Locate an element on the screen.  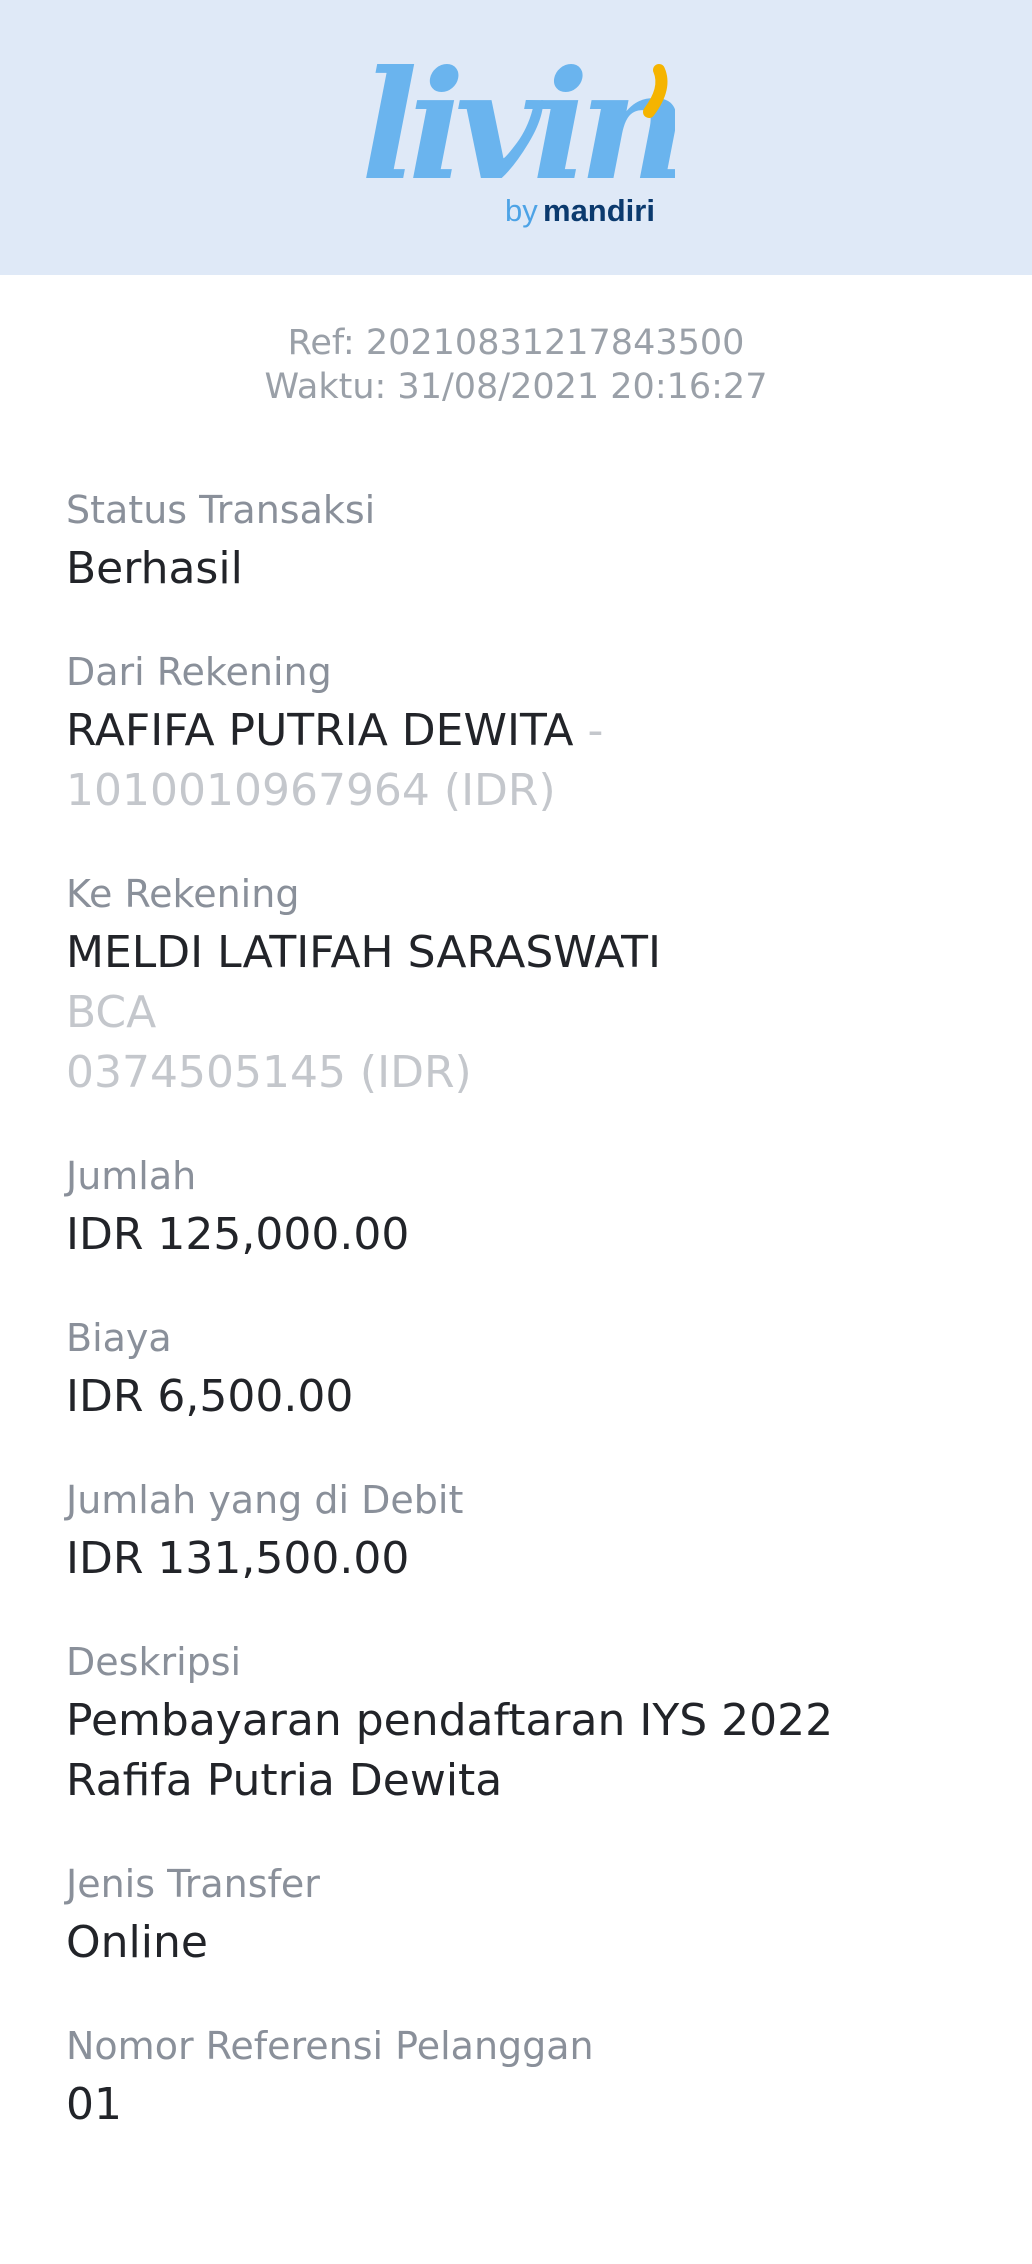
livin-by-mandiri-logo: livin' by mandiri is located at coordinates (515, 140).